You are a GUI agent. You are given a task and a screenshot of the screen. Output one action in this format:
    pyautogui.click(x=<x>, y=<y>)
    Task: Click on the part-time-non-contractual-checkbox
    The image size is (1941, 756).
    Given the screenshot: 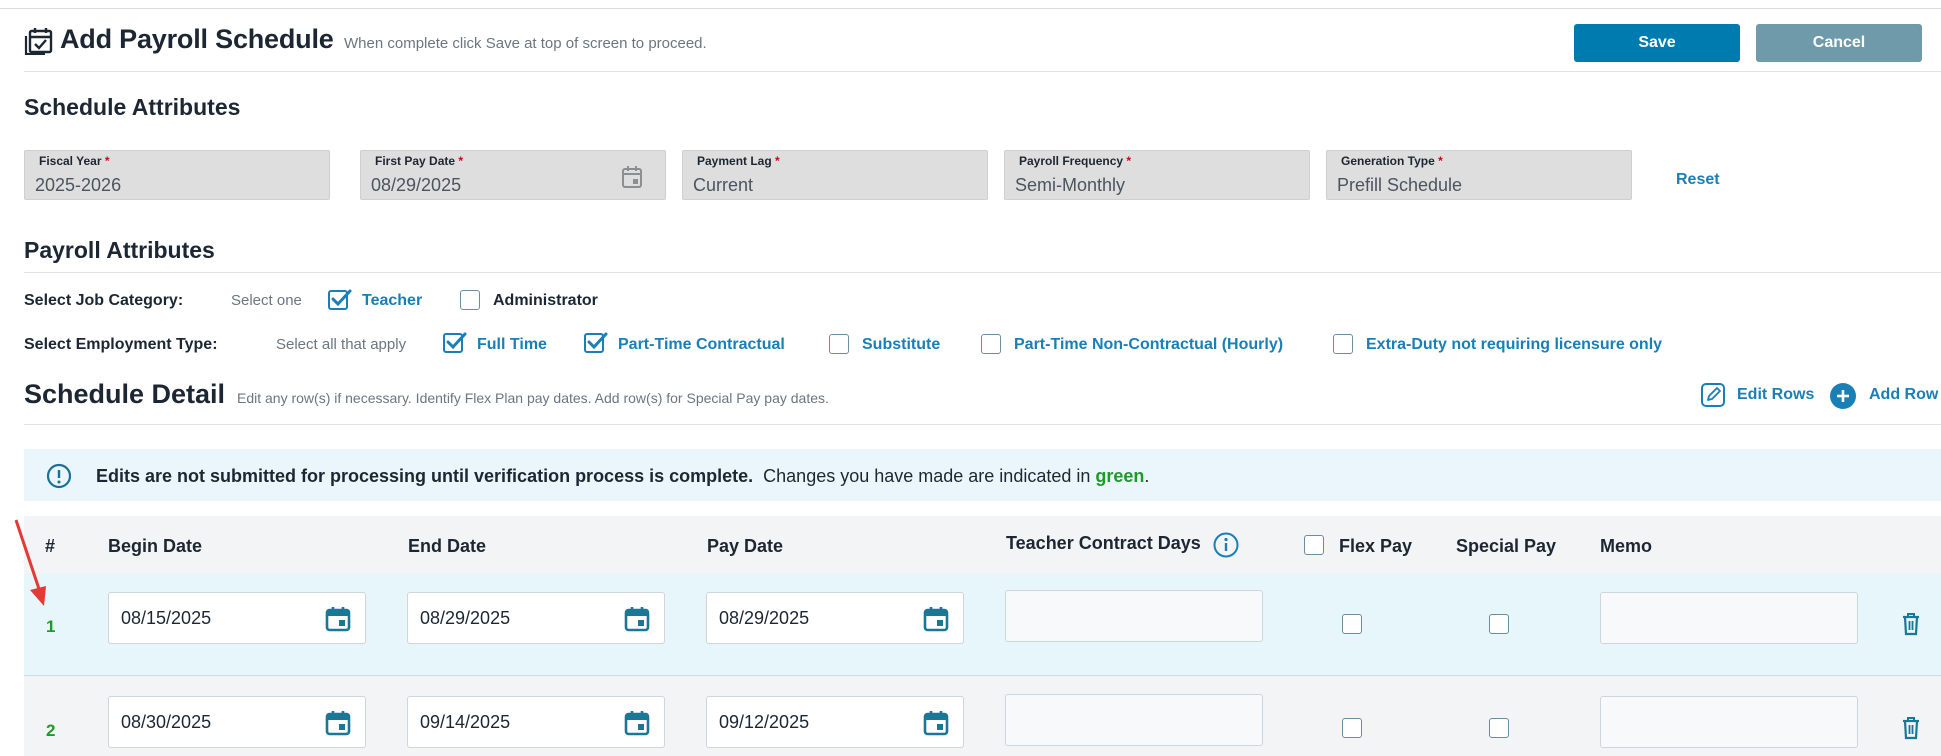 What is the action you would take?
    pyautogui.click(x=991, y=344)
    